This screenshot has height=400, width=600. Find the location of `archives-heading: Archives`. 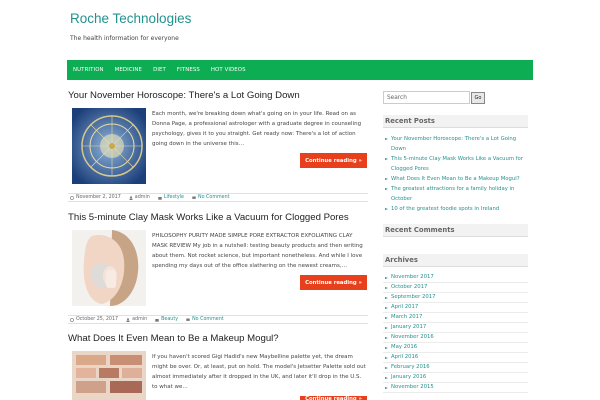

archives-heading: Archives is located at coordinates (455, 260).